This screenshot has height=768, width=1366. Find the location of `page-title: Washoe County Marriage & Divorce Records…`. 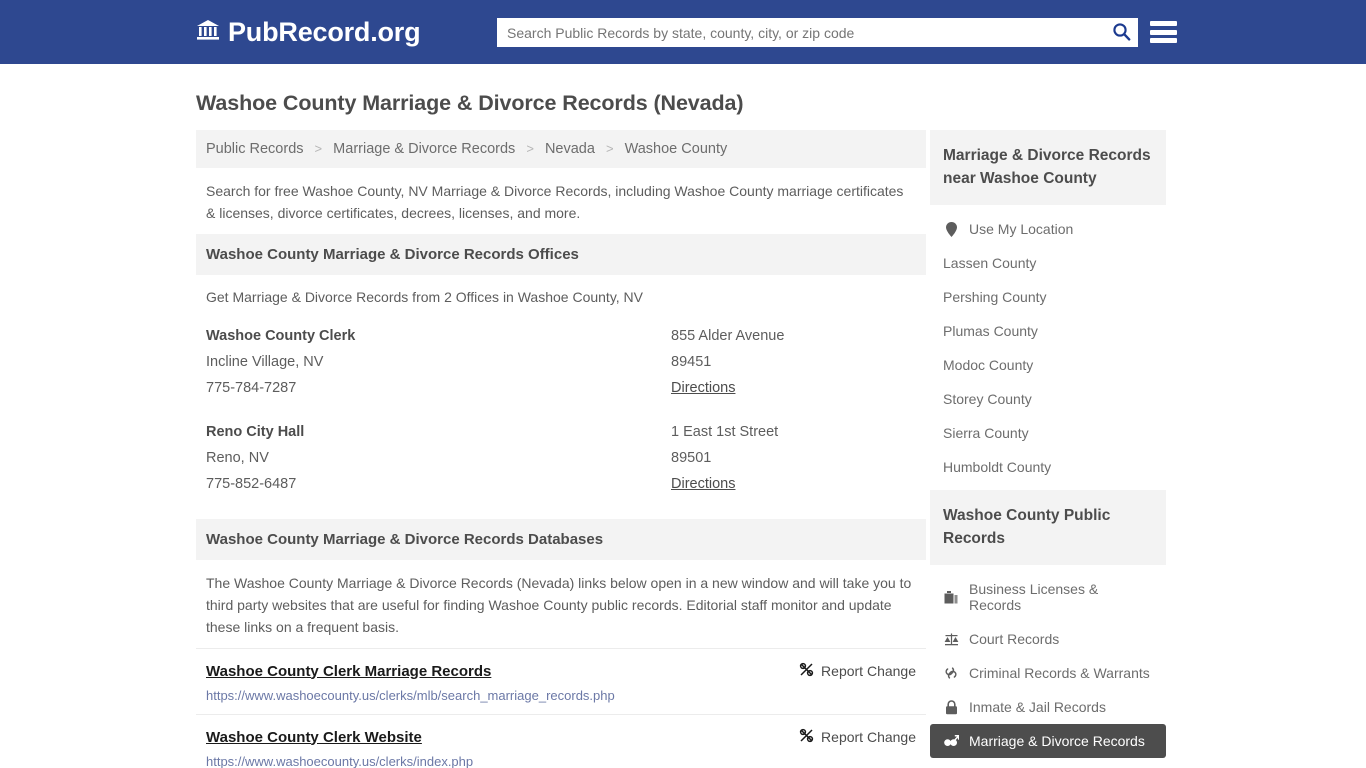

page-title: Washoe County Marriage & Divorce Records… is located at coordinates (470, 103).